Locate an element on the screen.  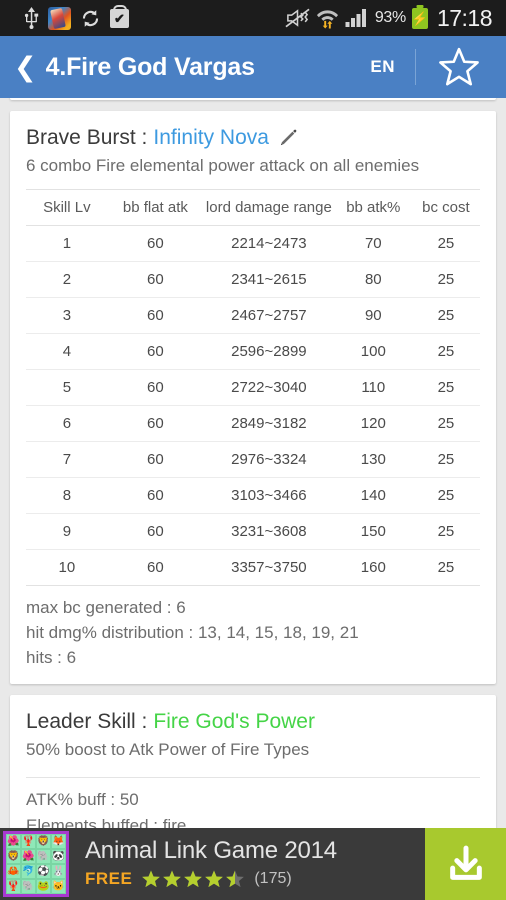
ad-icon-tile: 🌺 is located at coordinates (13, 841).